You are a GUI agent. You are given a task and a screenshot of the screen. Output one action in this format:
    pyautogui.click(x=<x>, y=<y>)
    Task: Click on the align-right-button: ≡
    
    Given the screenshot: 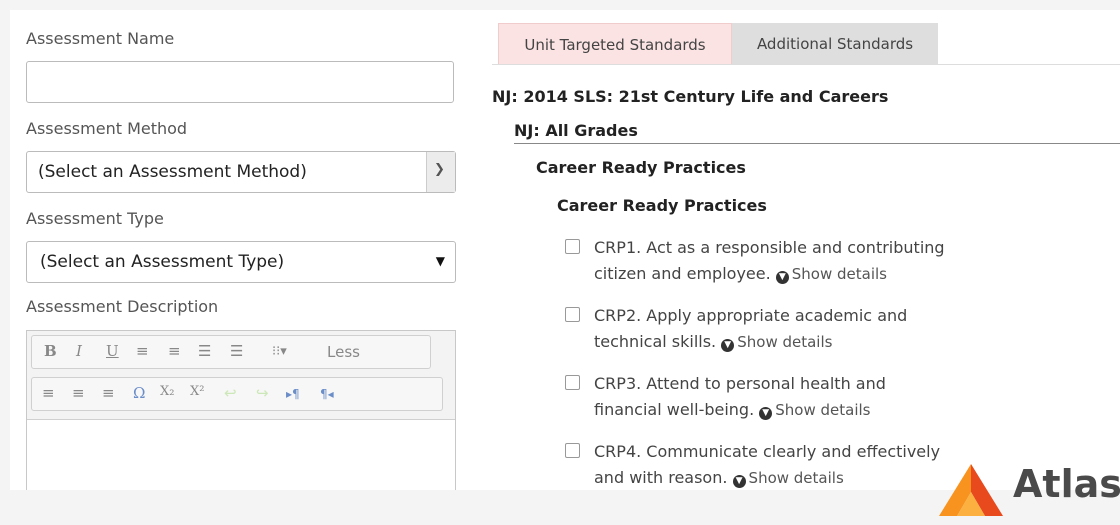 What is the action you would take?
    pyautogui.click(x=108, y=393)
    